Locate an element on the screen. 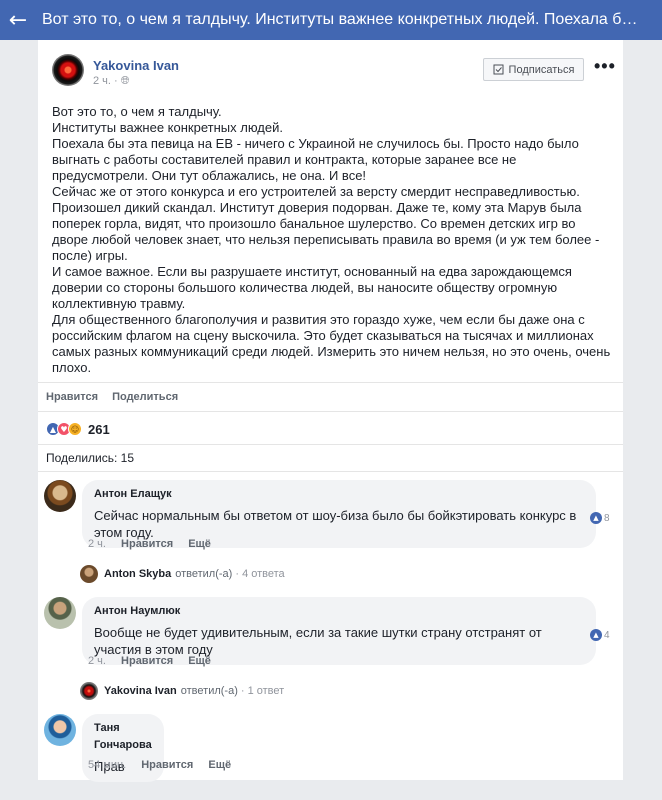 The height and width of the screenshot is (800, 662). post-actions: Нравится Поделиться is located at coordinates (330, 397).